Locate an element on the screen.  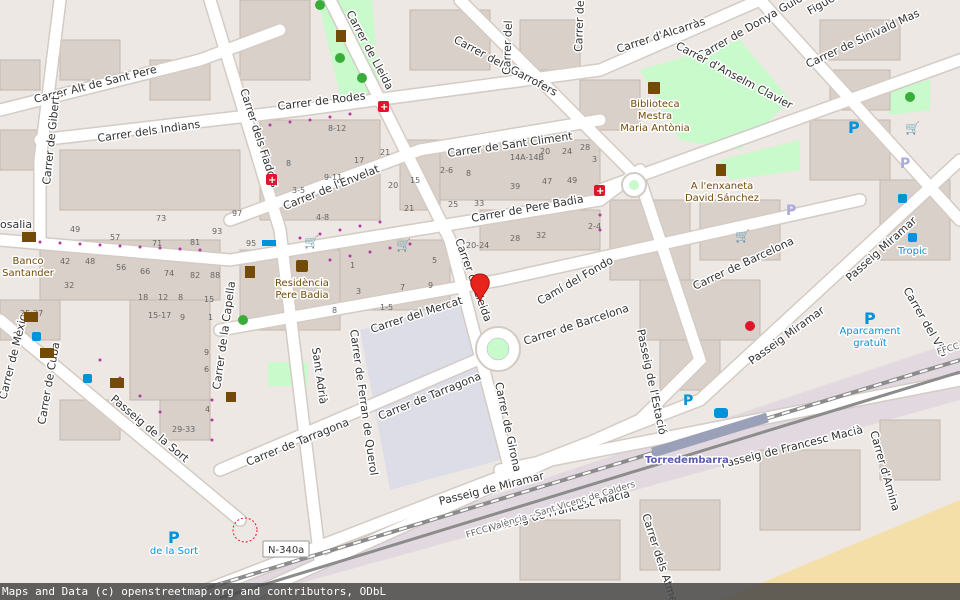
house-number: 15-17 is located at coordinates (159, 315).